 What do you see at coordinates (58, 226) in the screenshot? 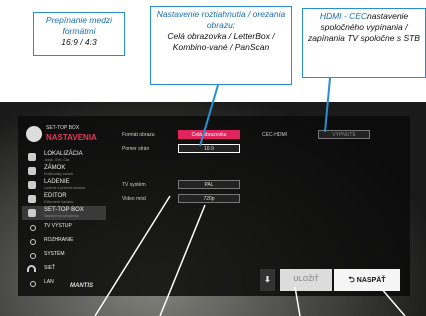
I see `sidebar-subitem-label: TV VÝSTUP` at bounding box center [58, 226].